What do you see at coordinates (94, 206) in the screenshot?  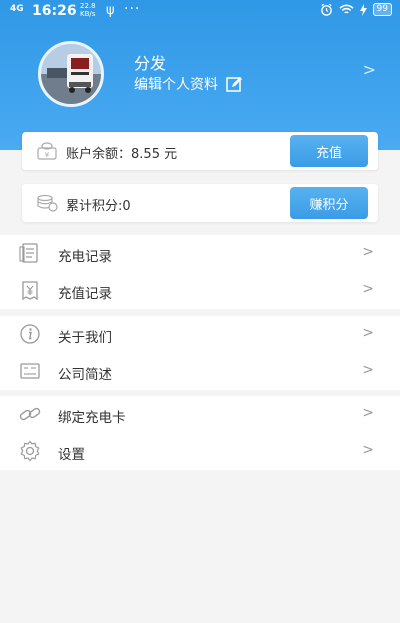 I see `points-label: 累计积分:` at bounding box center [94, 206].